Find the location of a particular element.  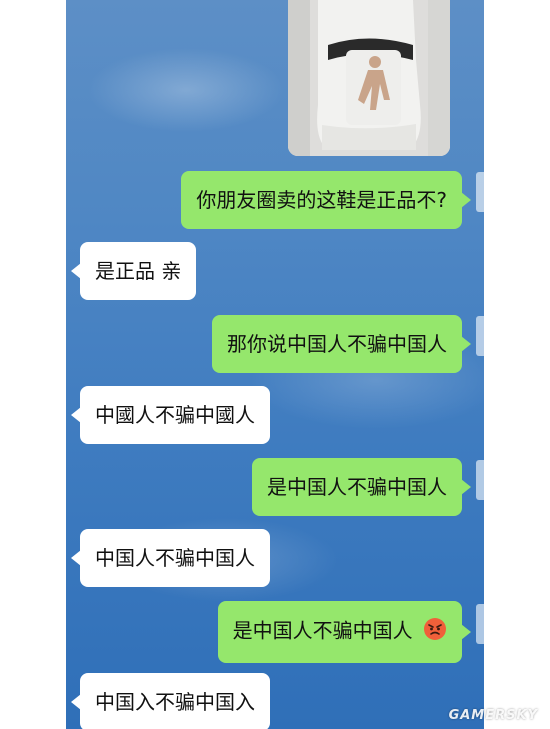

message-text: 中国人不骗中国人 is located at coordinates (175, 558).